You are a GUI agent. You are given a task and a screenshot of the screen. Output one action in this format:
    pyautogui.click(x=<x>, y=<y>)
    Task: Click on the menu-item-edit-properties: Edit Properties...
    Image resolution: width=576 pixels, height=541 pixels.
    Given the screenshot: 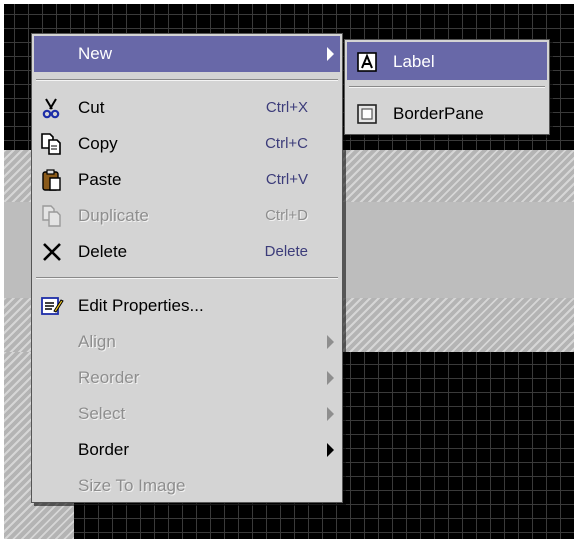 What is the action you would take?
    pyautogui.click(x=187, y=306)
    